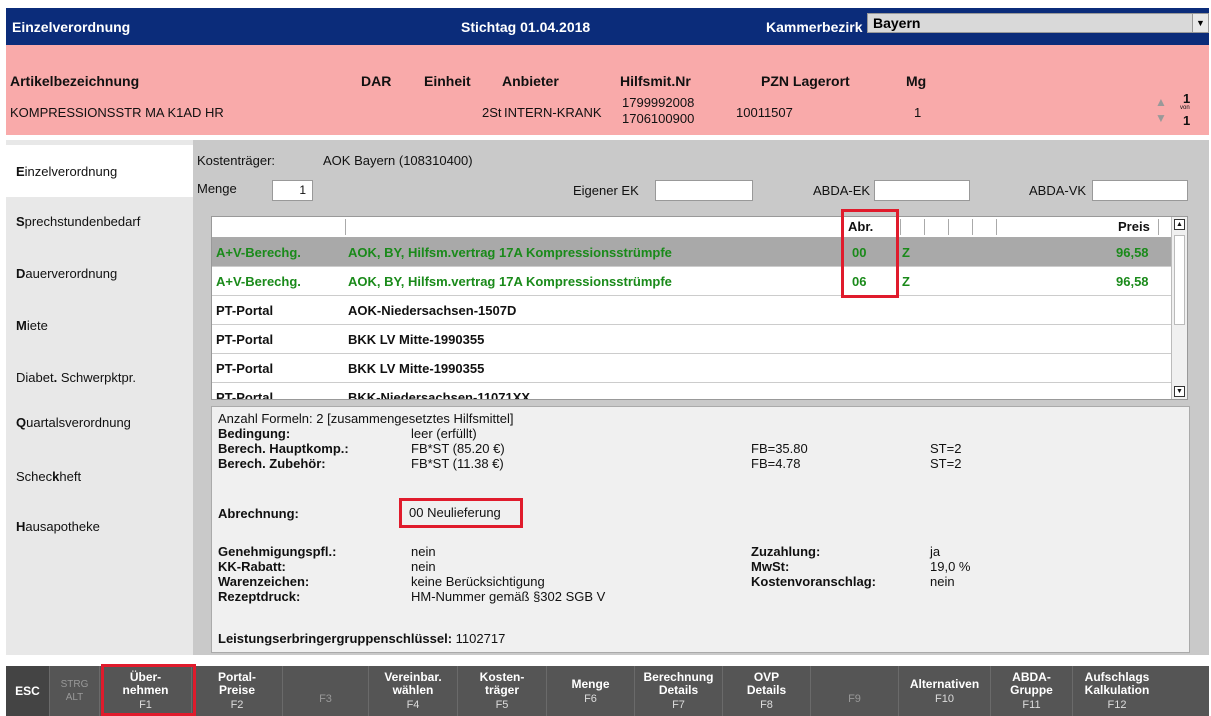 This screenshot has height=716, width=1211. I want to click on berechnung-details-button: Berechnung Details F7, so click(679, 691).